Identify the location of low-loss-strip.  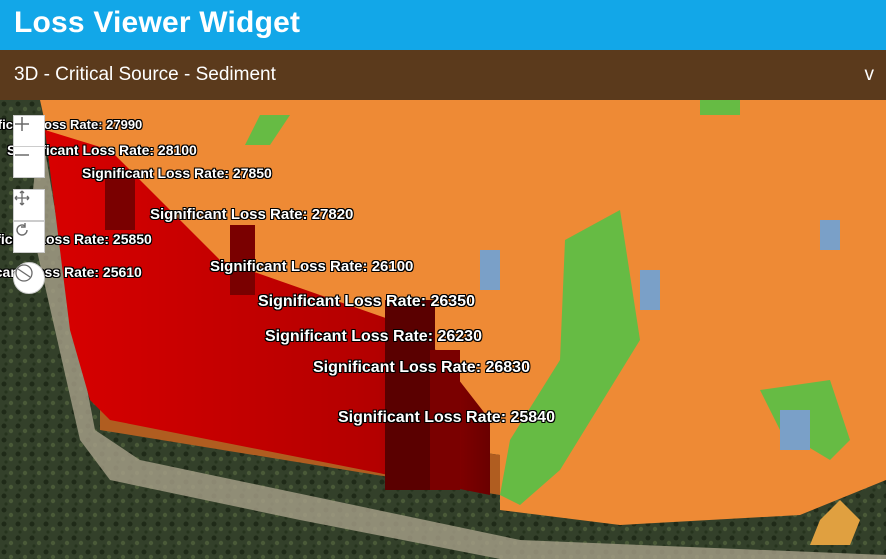
(720, 107).